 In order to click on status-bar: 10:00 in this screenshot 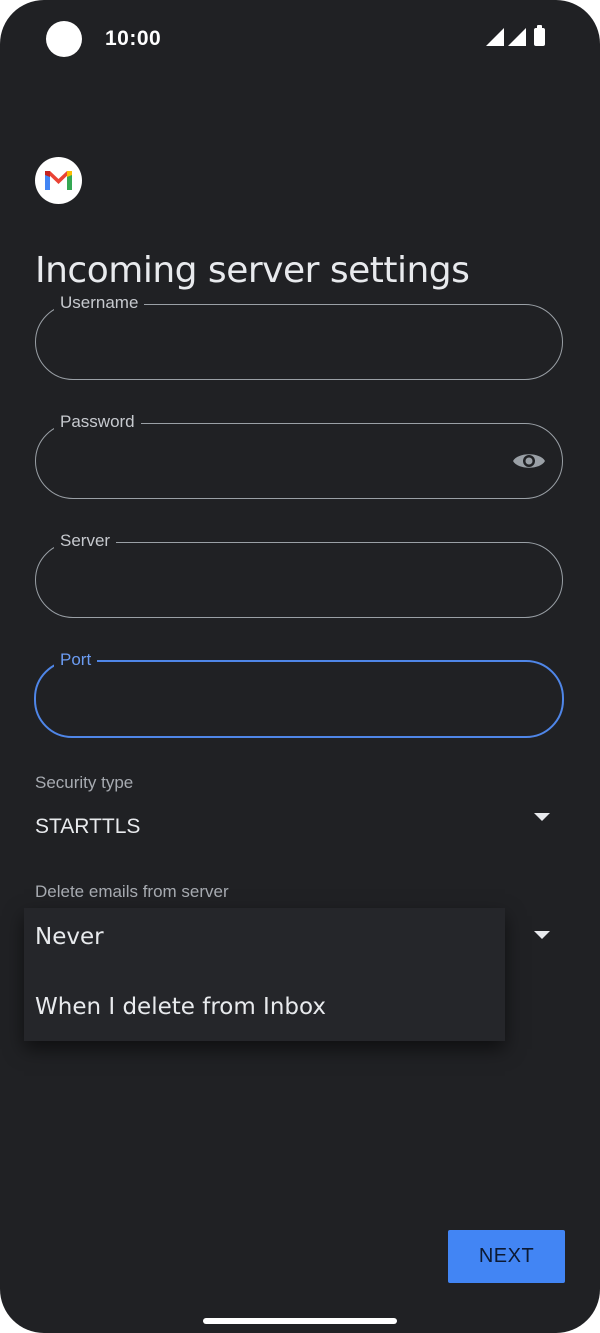, I will do `click(300, 40)`.